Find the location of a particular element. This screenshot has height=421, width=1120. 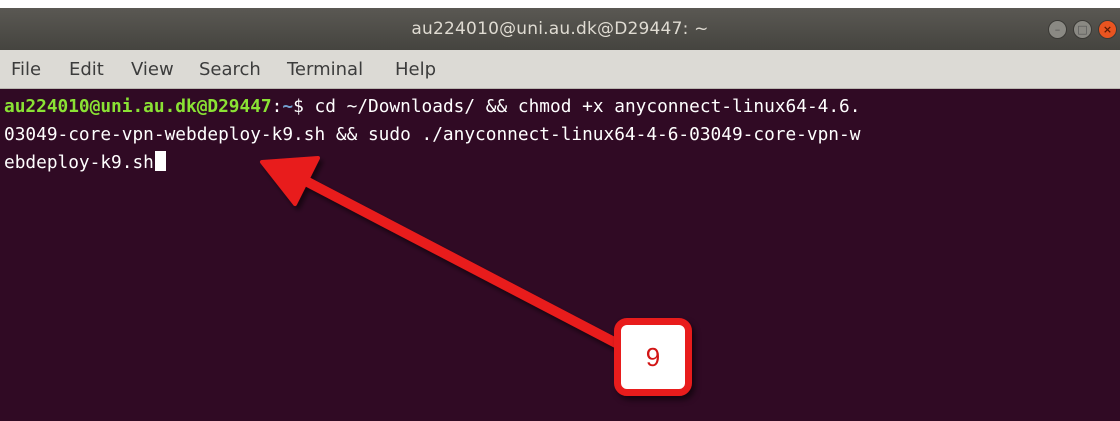

annotation-arrow is located at coordinates (440, 252).